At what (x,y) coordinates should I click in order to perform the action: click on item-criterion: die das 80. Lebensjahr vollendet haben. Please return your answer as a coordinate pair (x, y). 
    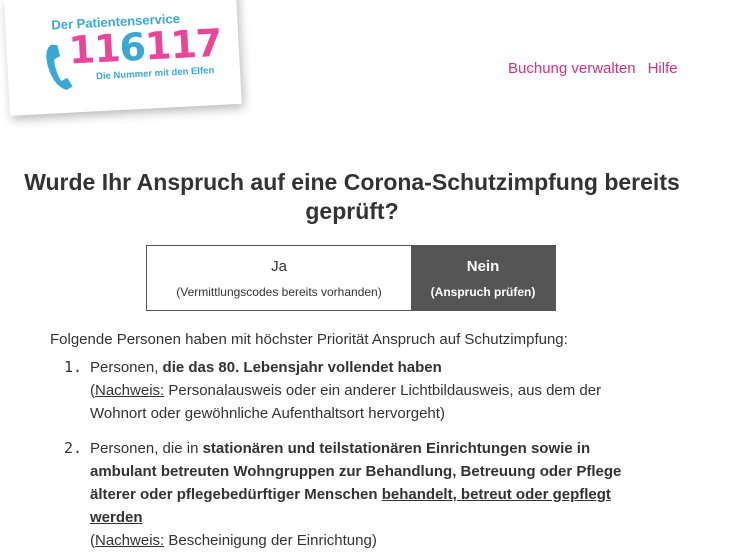
    Looking at the image, I should click on (302, 367).